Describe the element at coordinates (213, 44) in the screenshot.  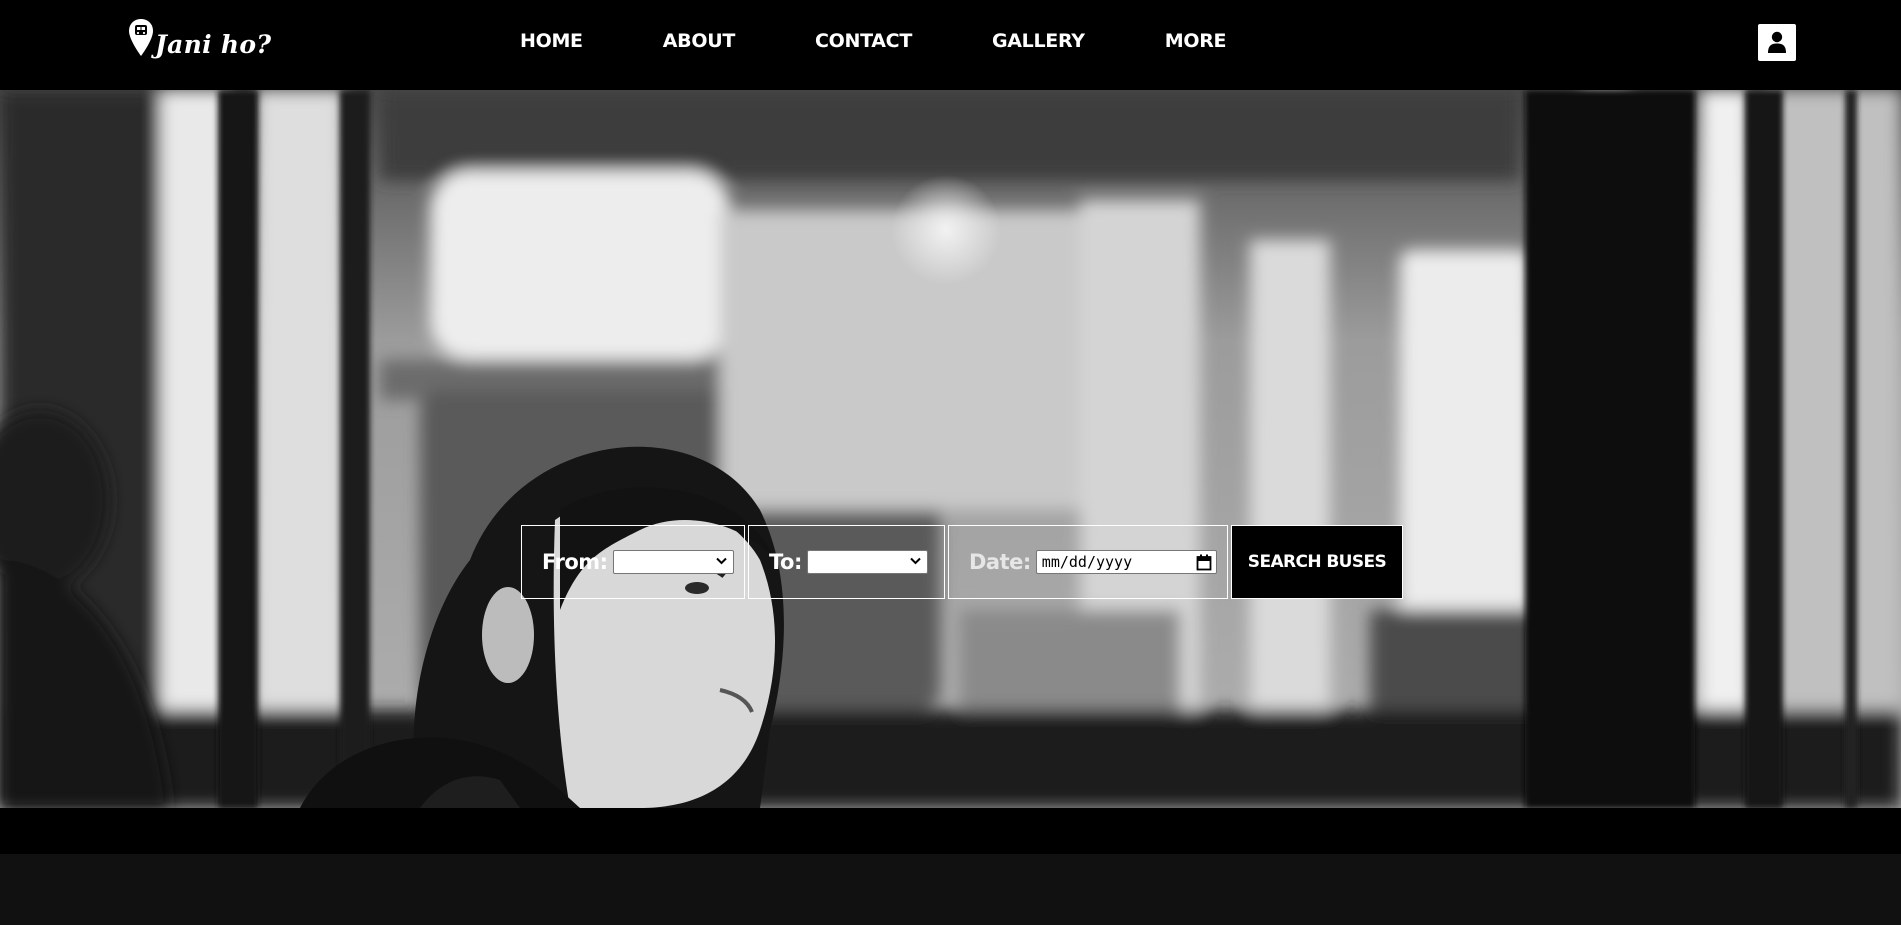
I see `brand-name: Jani ho?` at that location.